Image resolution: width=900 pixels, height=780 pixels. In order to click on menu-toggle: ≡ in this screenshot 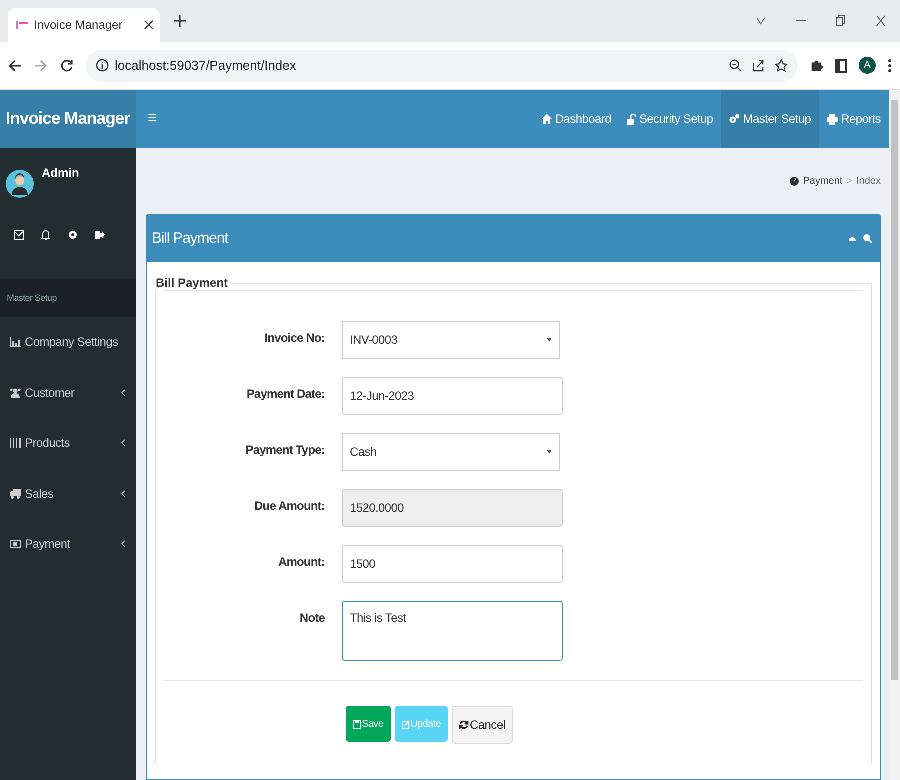, I will do `click(153, 119)`.